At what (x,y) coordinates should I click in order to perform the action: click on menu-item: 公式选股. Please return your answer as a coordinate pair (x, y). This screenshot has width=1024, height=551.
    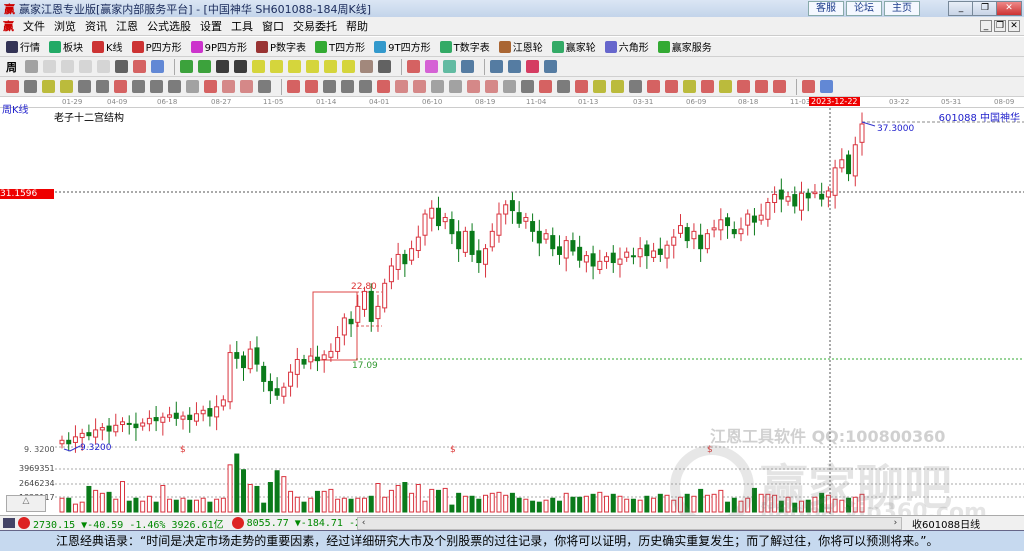
    Looking at the image, I should click on (169, 26).